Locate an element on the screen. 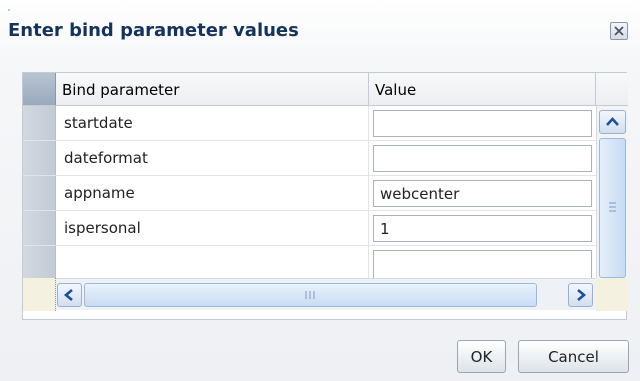 The width and height of the screenshot is (640, 381). chevron-right-icon is located at coordinates (582, 295).